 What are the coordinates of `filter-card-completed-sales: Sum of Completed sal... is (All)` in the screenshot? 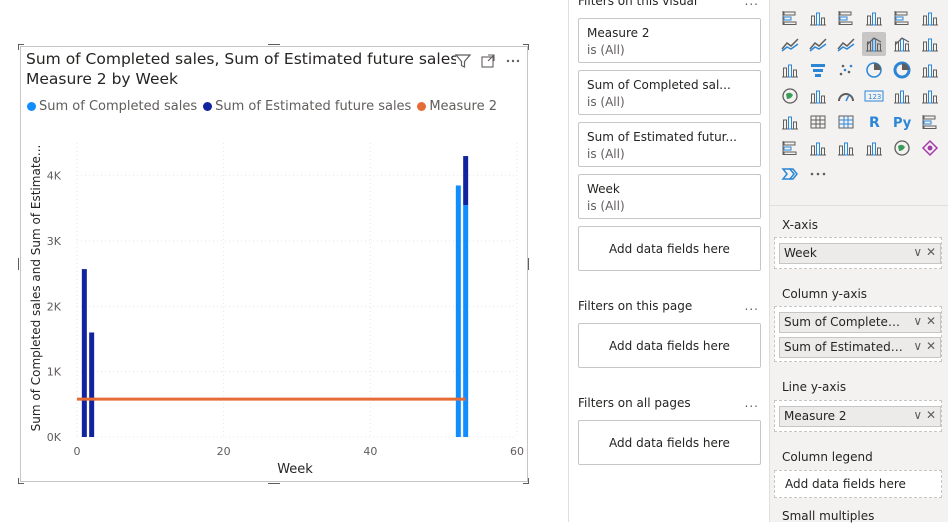 It's located at (669, 92).